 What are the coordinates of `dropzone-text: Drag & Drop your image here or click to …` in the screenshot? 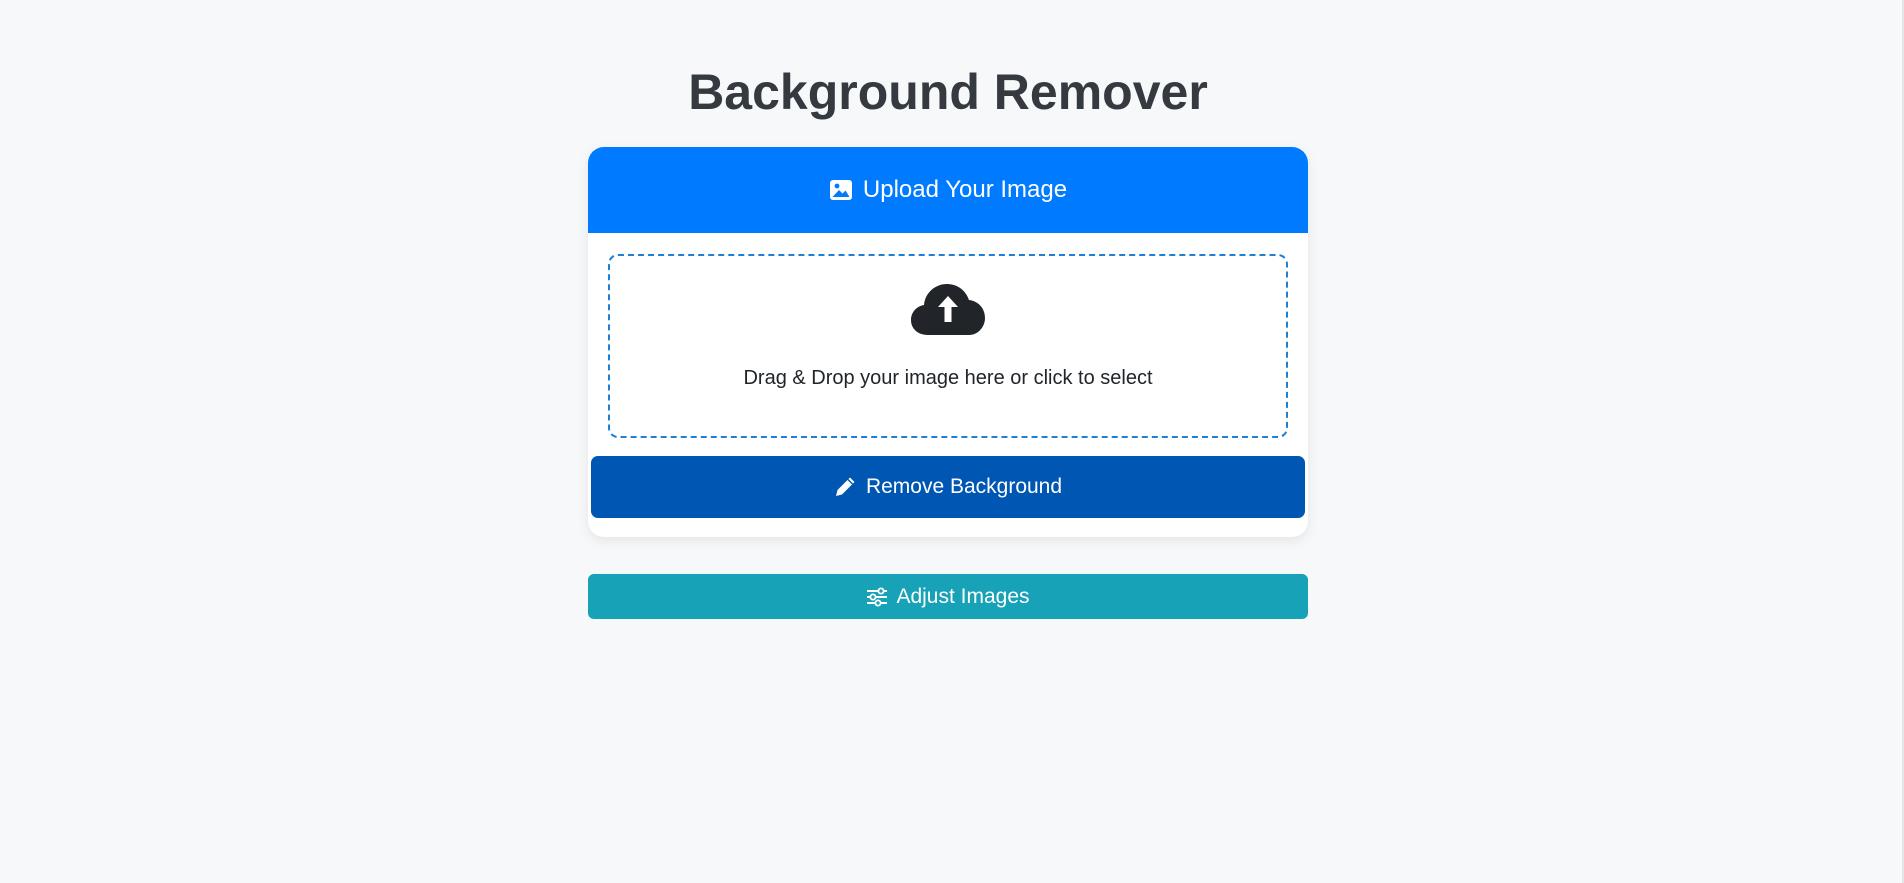 It's located at (948, 378).